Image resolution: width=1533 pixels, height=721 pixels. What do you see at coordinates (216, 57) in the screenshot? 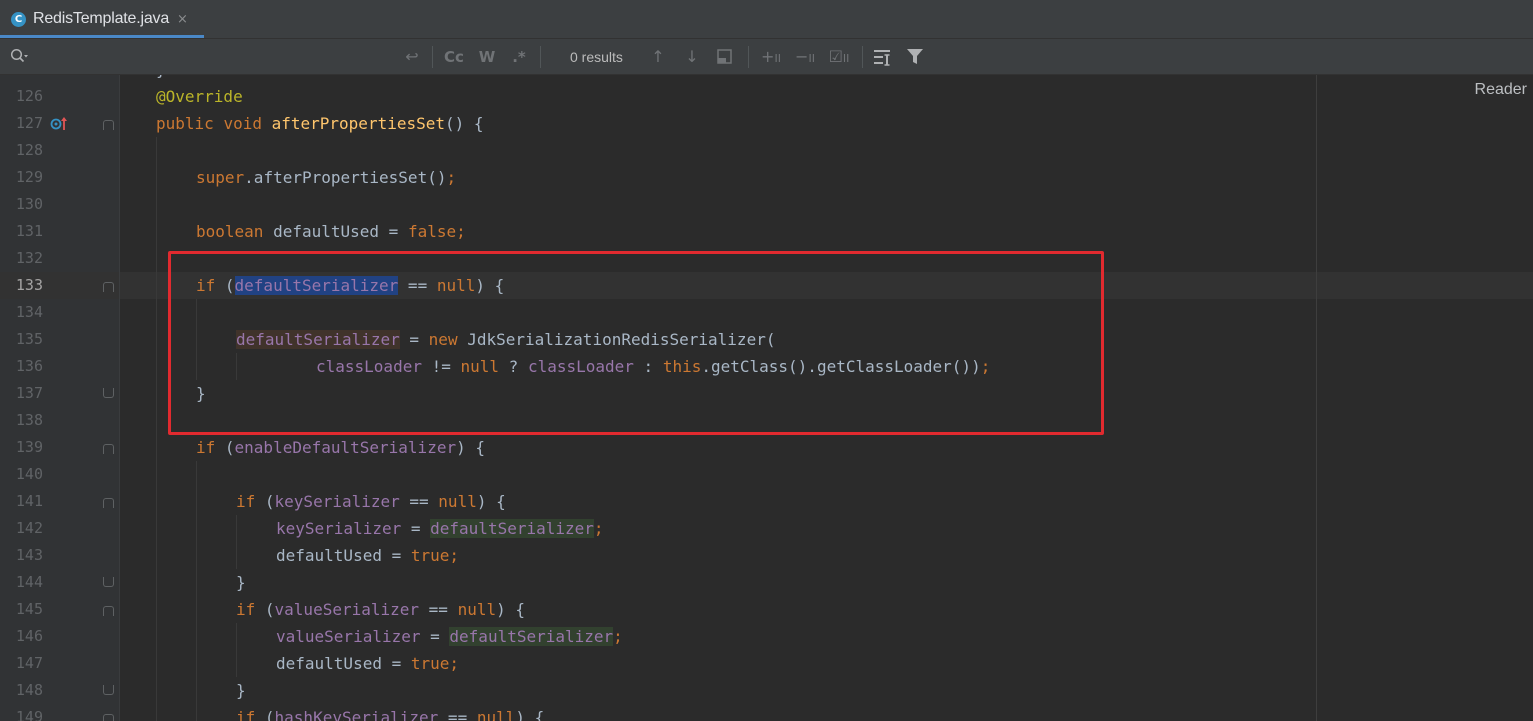
I see `search-input` at bounding box center [216, 57].